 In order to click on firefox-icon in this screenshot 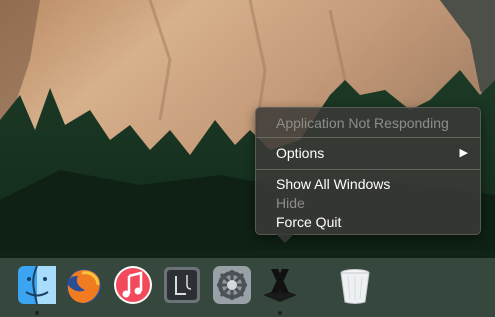, I will do `click(84, 285)`.